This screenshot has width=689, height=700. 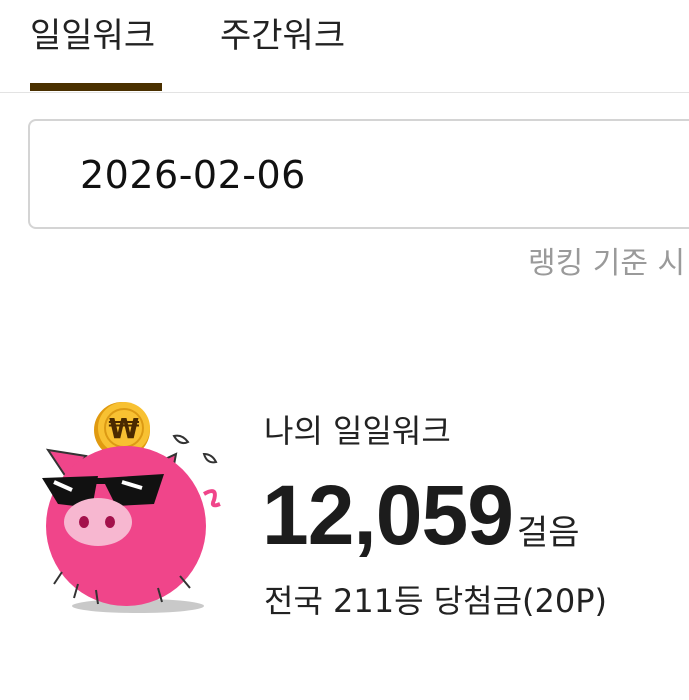 I want to click on date-value: 2026-02-06, so click(x=193, y=175).